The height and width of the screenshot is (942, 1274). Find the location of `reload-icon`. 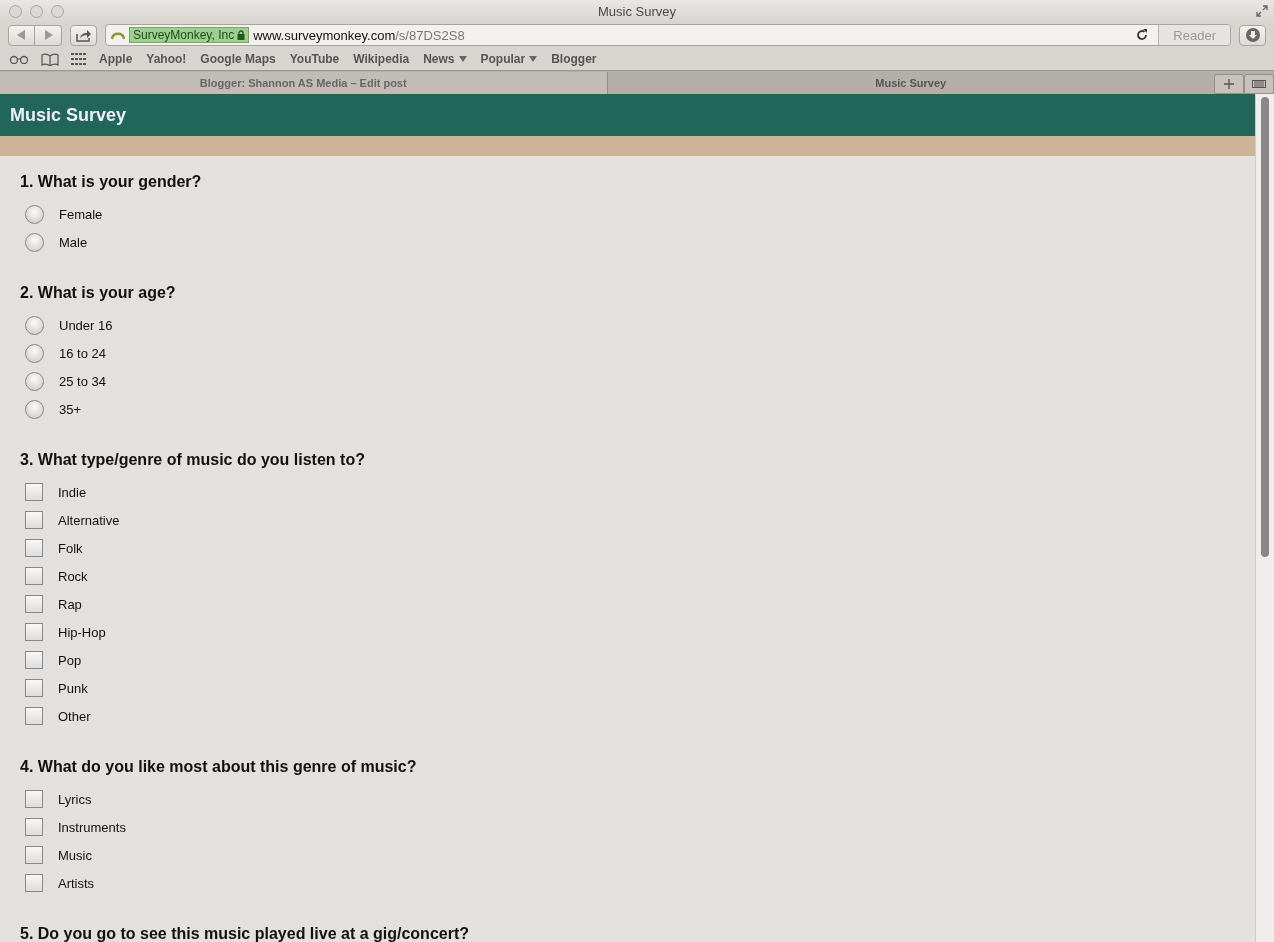

reload-icon is located at coordinates (1142, 35).